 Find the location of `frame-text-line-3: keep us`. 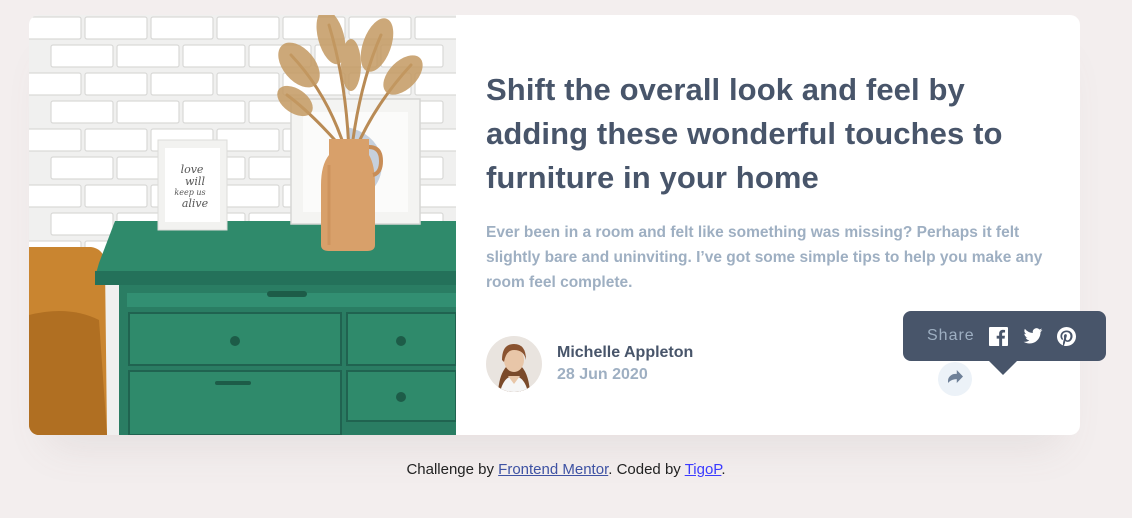

frame-text-line-3: keep us is located at coordinates (189, 192).